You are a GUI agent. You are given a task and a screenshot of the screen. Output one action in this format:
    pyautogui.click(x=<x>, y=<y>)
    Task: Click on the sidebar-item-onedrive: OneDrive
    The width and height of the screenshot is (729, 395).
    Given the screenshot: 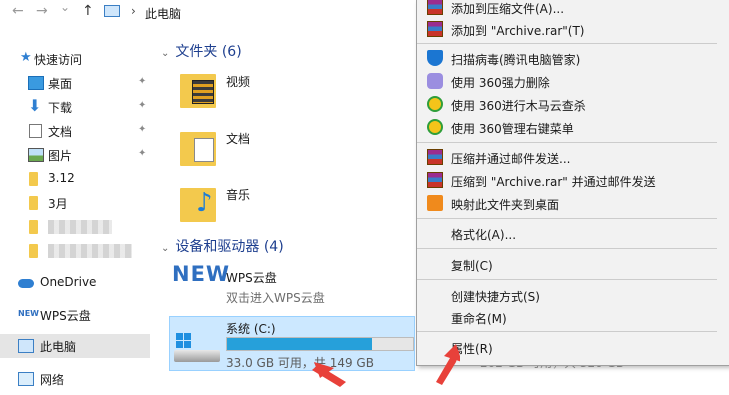 What is the action you would take?
    pyautogui.click(x=75, y=283)
    